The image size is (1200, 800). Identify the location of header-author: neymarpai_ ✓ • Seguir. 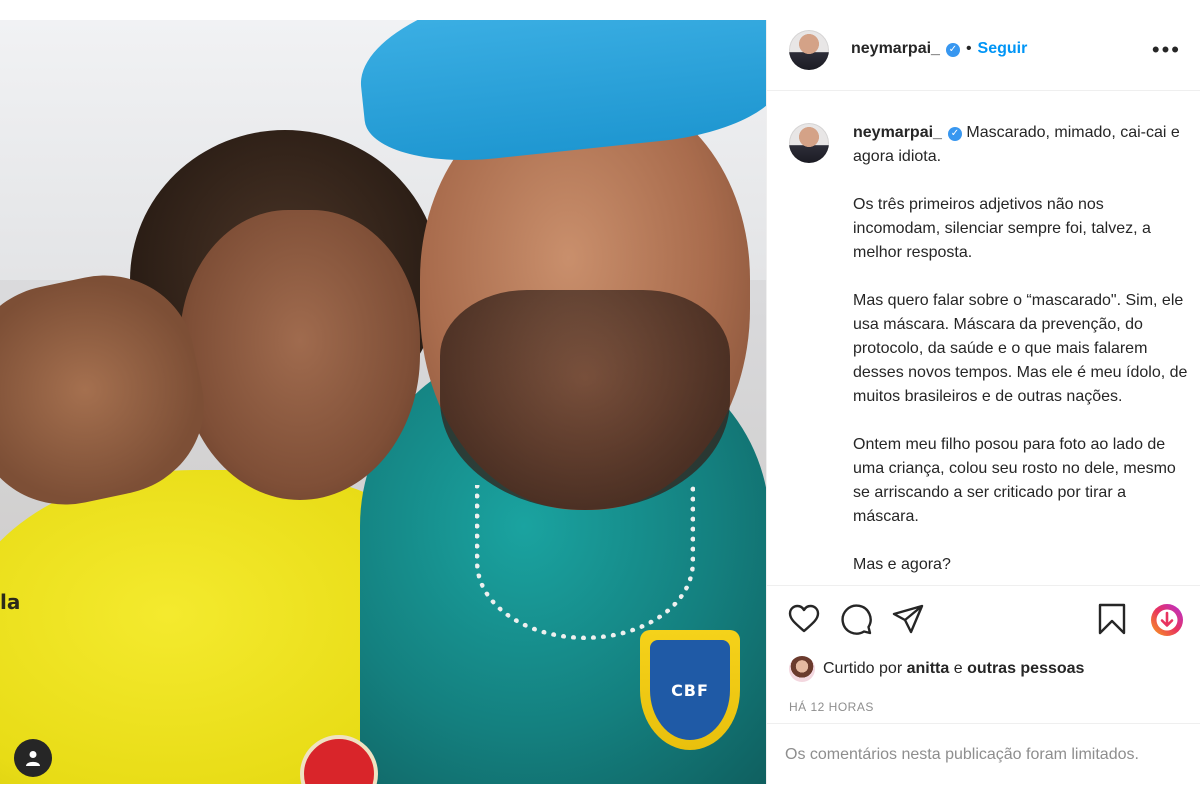
(939, 49).